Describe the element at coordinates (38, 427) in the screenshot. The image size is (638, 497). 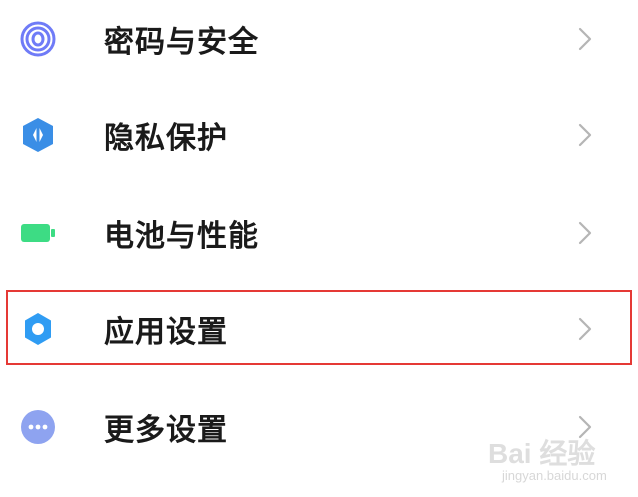
I see `more-dots-icon` at that location.